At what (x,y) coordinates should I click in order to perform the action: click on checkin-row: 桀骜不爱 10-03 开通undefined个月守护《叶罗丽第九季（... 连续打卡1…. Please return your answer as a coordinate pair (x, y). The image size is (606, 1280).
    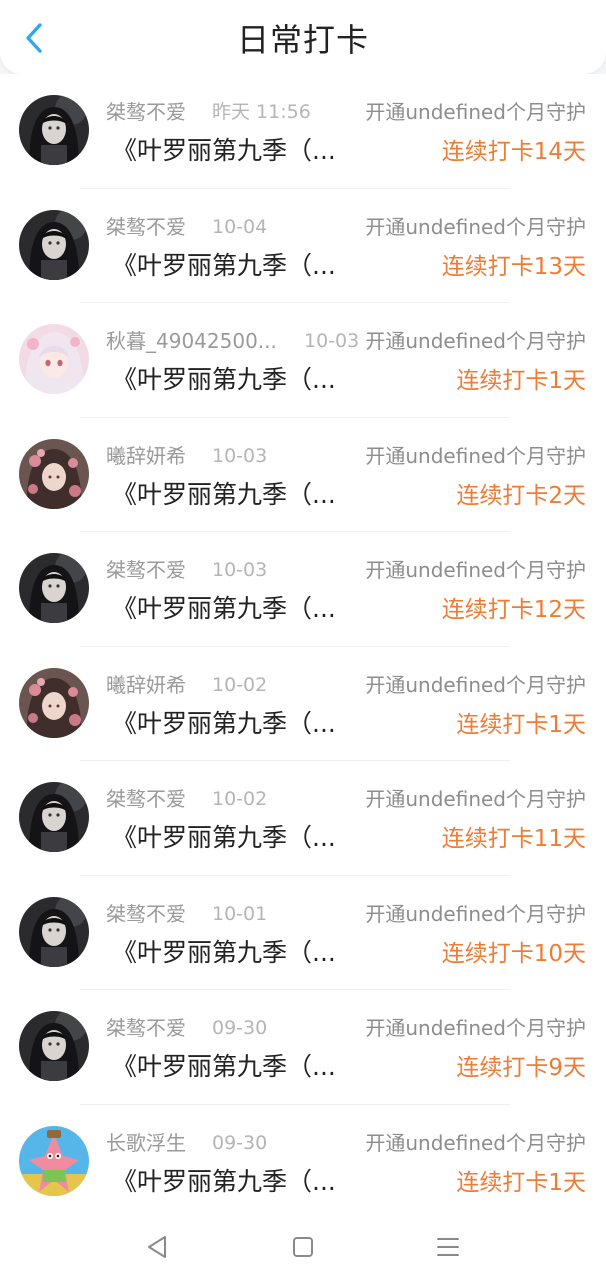
    Looking at the image, I should click on (303, 589).